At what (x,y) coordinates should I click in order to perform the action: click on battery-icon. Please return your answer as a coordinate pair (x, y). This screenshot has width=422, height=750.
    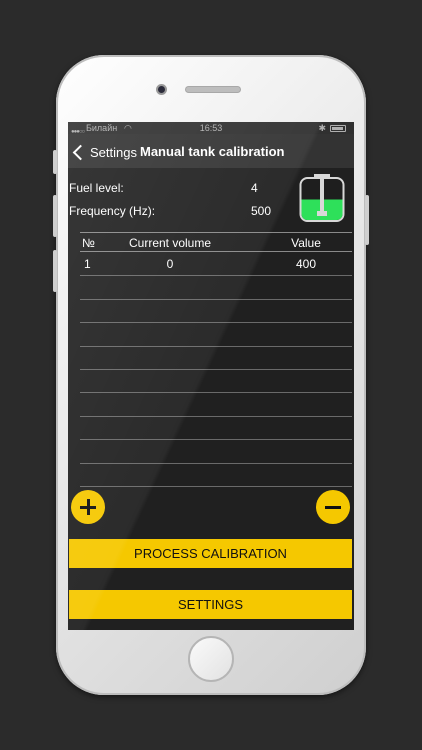
    Looking at the image, I should click on (338, 128).